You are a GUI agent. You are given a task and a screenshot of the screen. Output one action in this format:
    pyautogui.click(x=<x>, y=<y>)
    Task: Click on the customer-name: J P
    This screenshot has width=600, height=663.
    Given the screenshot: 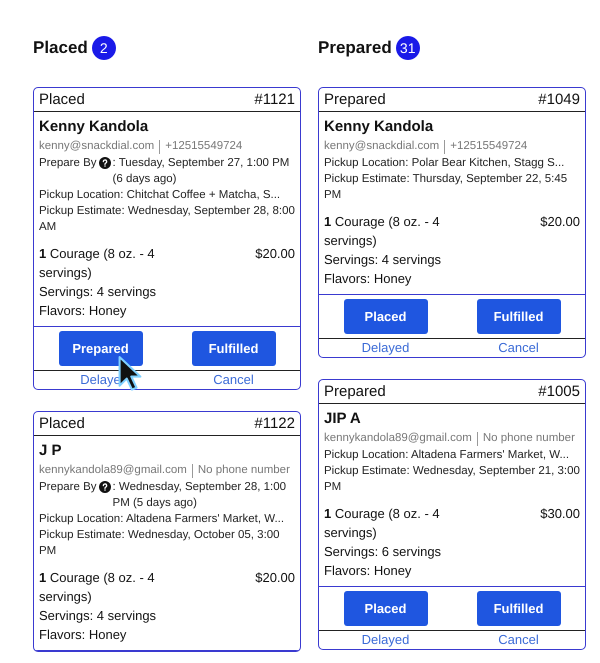 What is the action you would take?
    pyautogui.click(x=51, y=451)
    